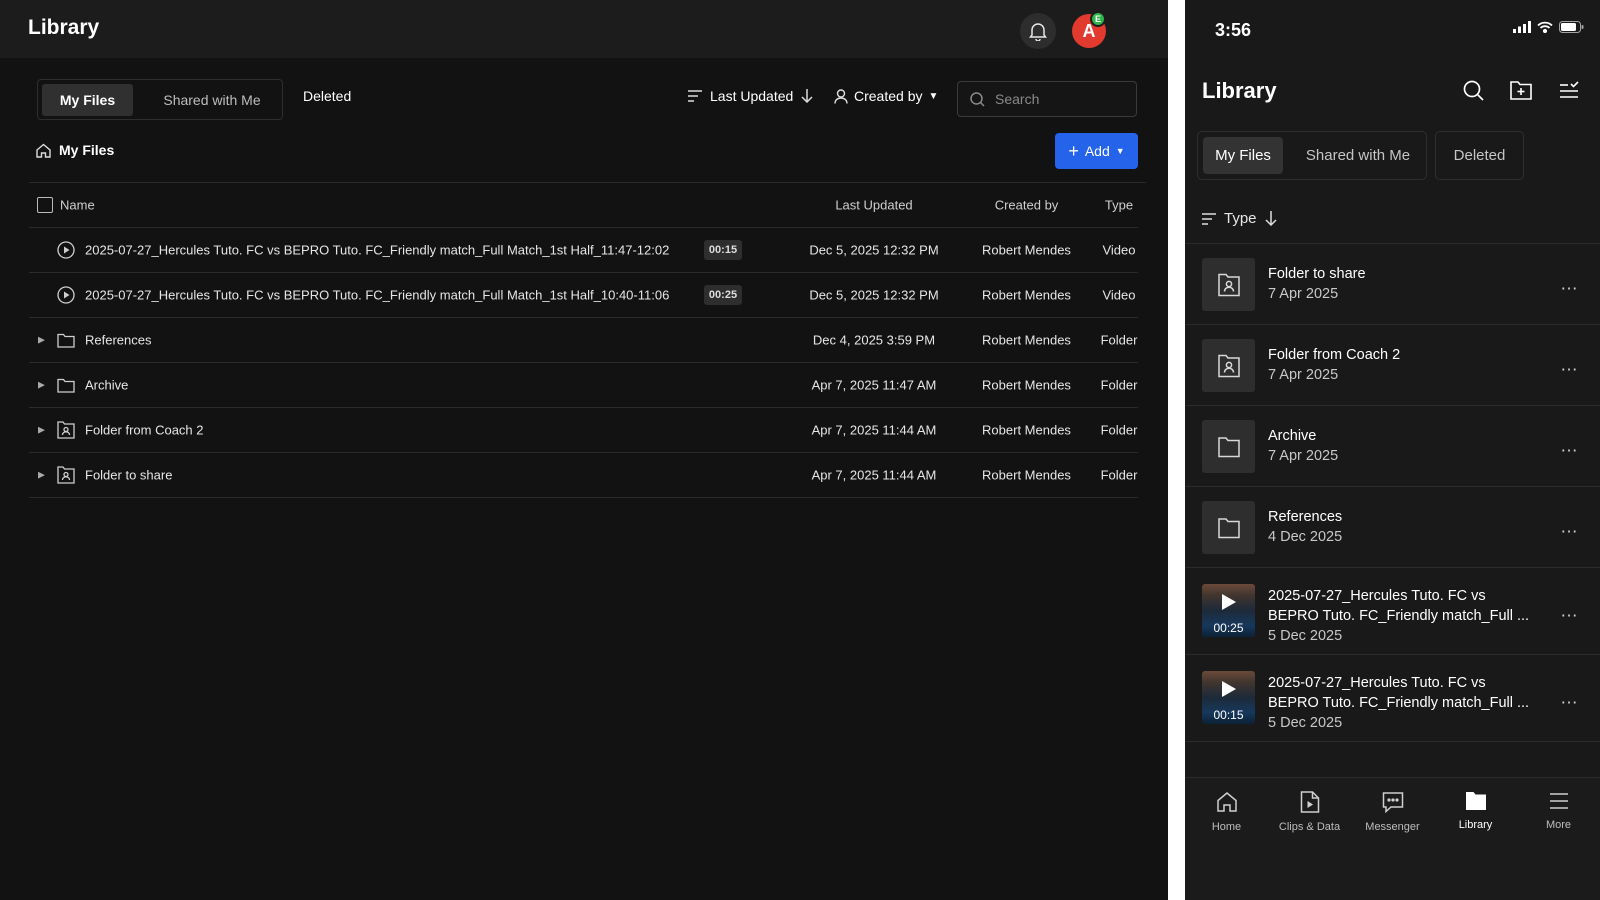 The height and width of the screenshot is (900, 1600). I want to click on created-by-filter: Created by ▼, so click(886, 96).